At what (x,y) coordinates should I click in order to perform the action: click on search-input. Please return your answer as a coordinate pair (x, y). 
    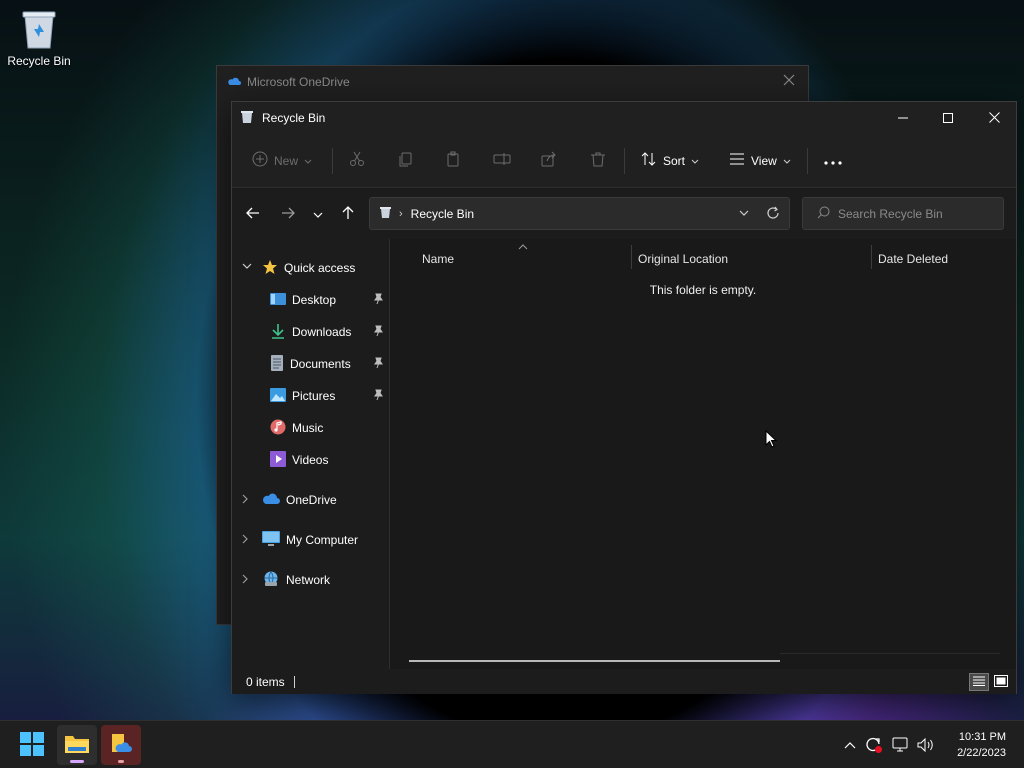
    Looking at the image, I should click on (918, 213).